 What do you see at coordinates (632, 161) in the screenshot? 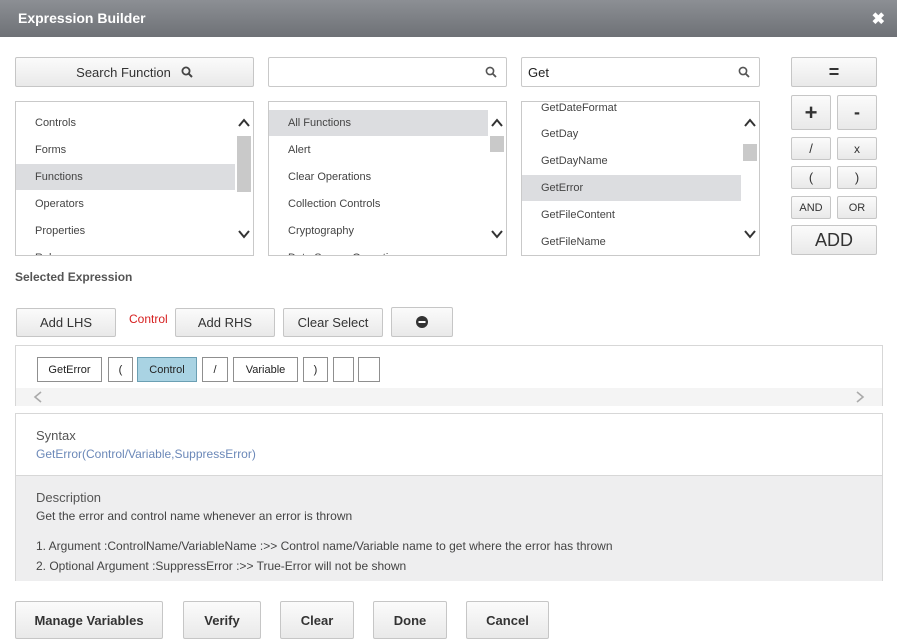
I see `list-item: GetDayName` at bounding box center [632, 161].